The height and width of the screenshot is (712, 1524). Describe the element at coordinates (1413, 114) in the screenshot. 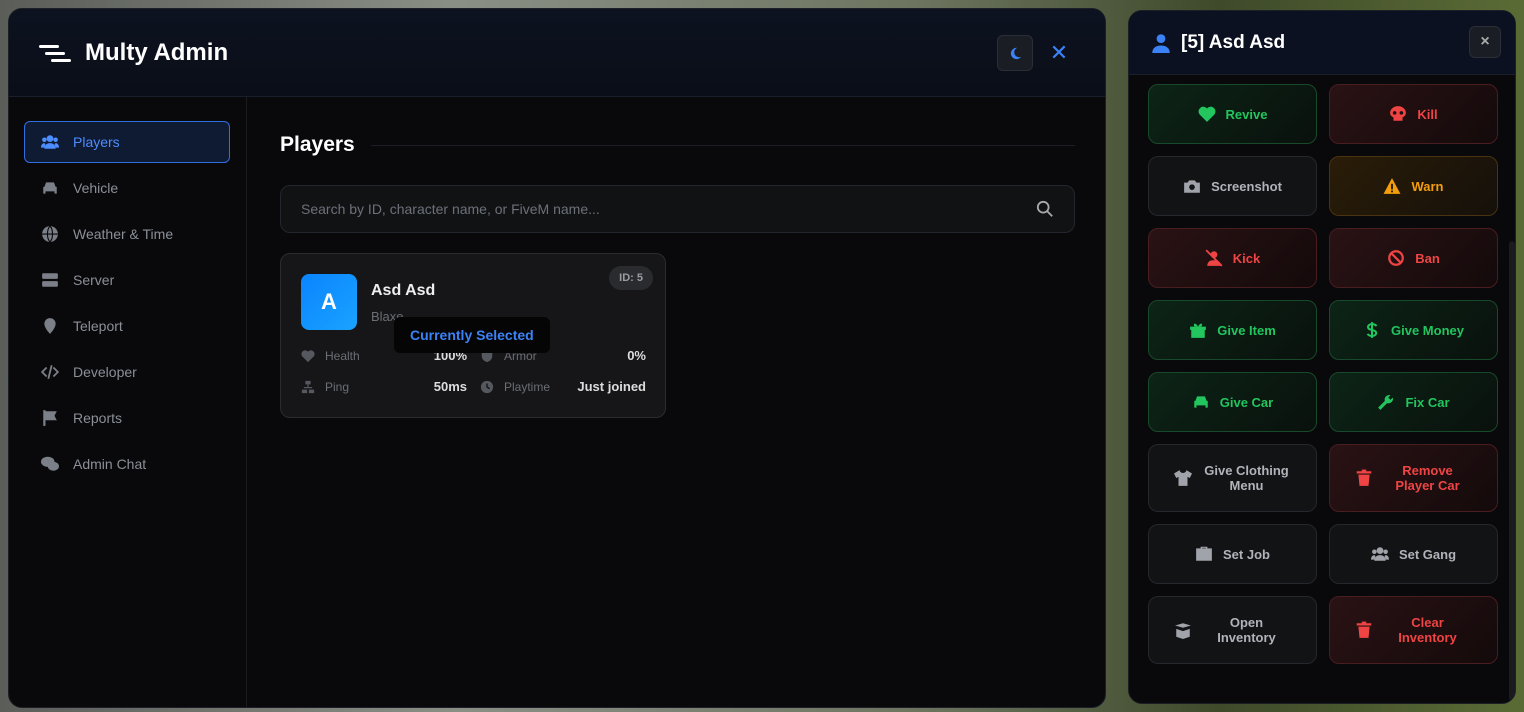

I see `kill-button: Kill` at that location.